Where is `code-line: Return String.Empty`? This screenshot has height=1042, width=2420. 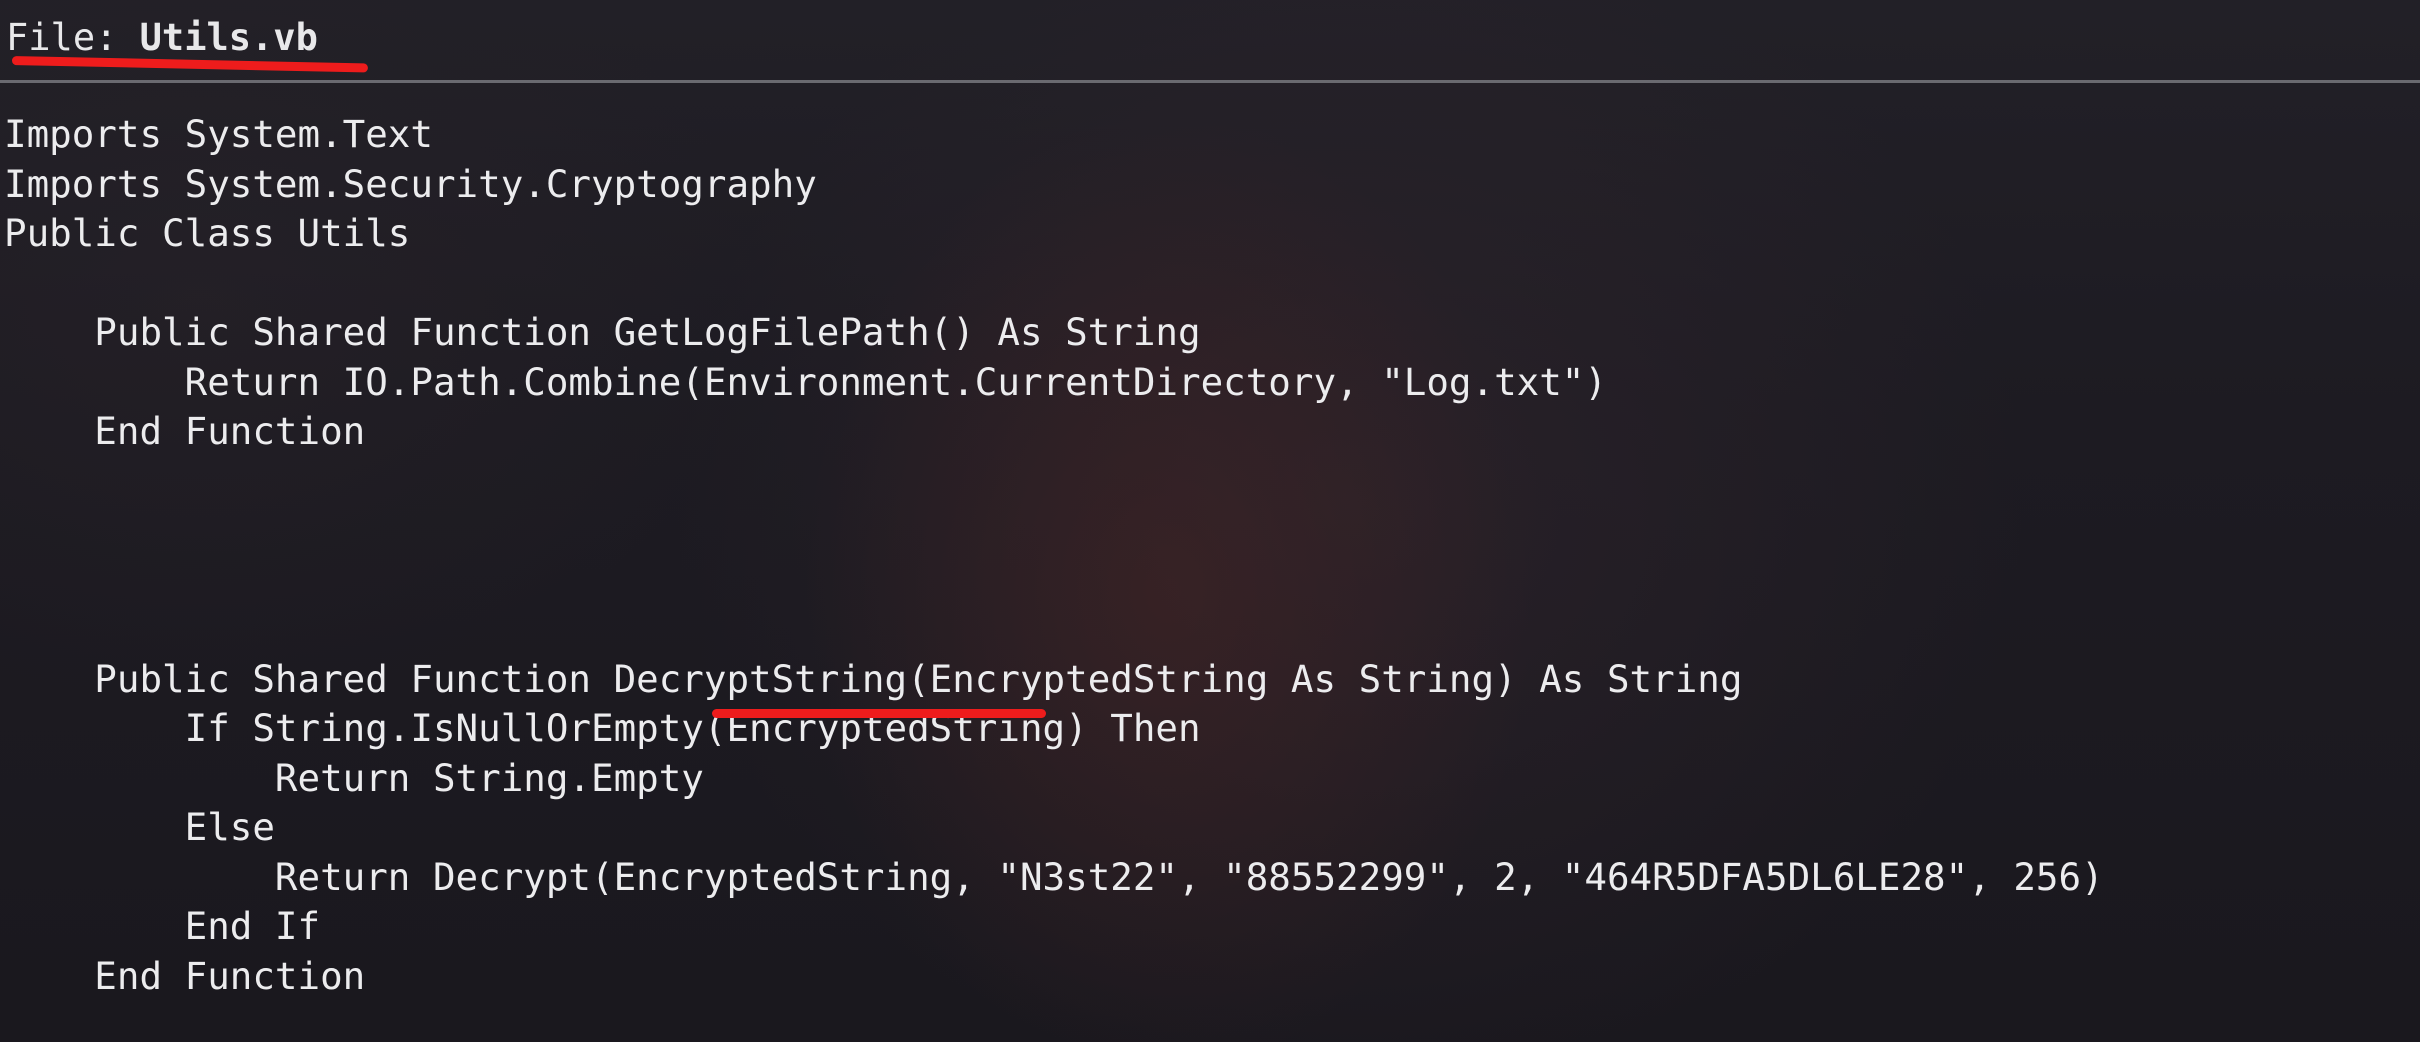
code-line: Return String.Empty is located at coordinates (354, 777).